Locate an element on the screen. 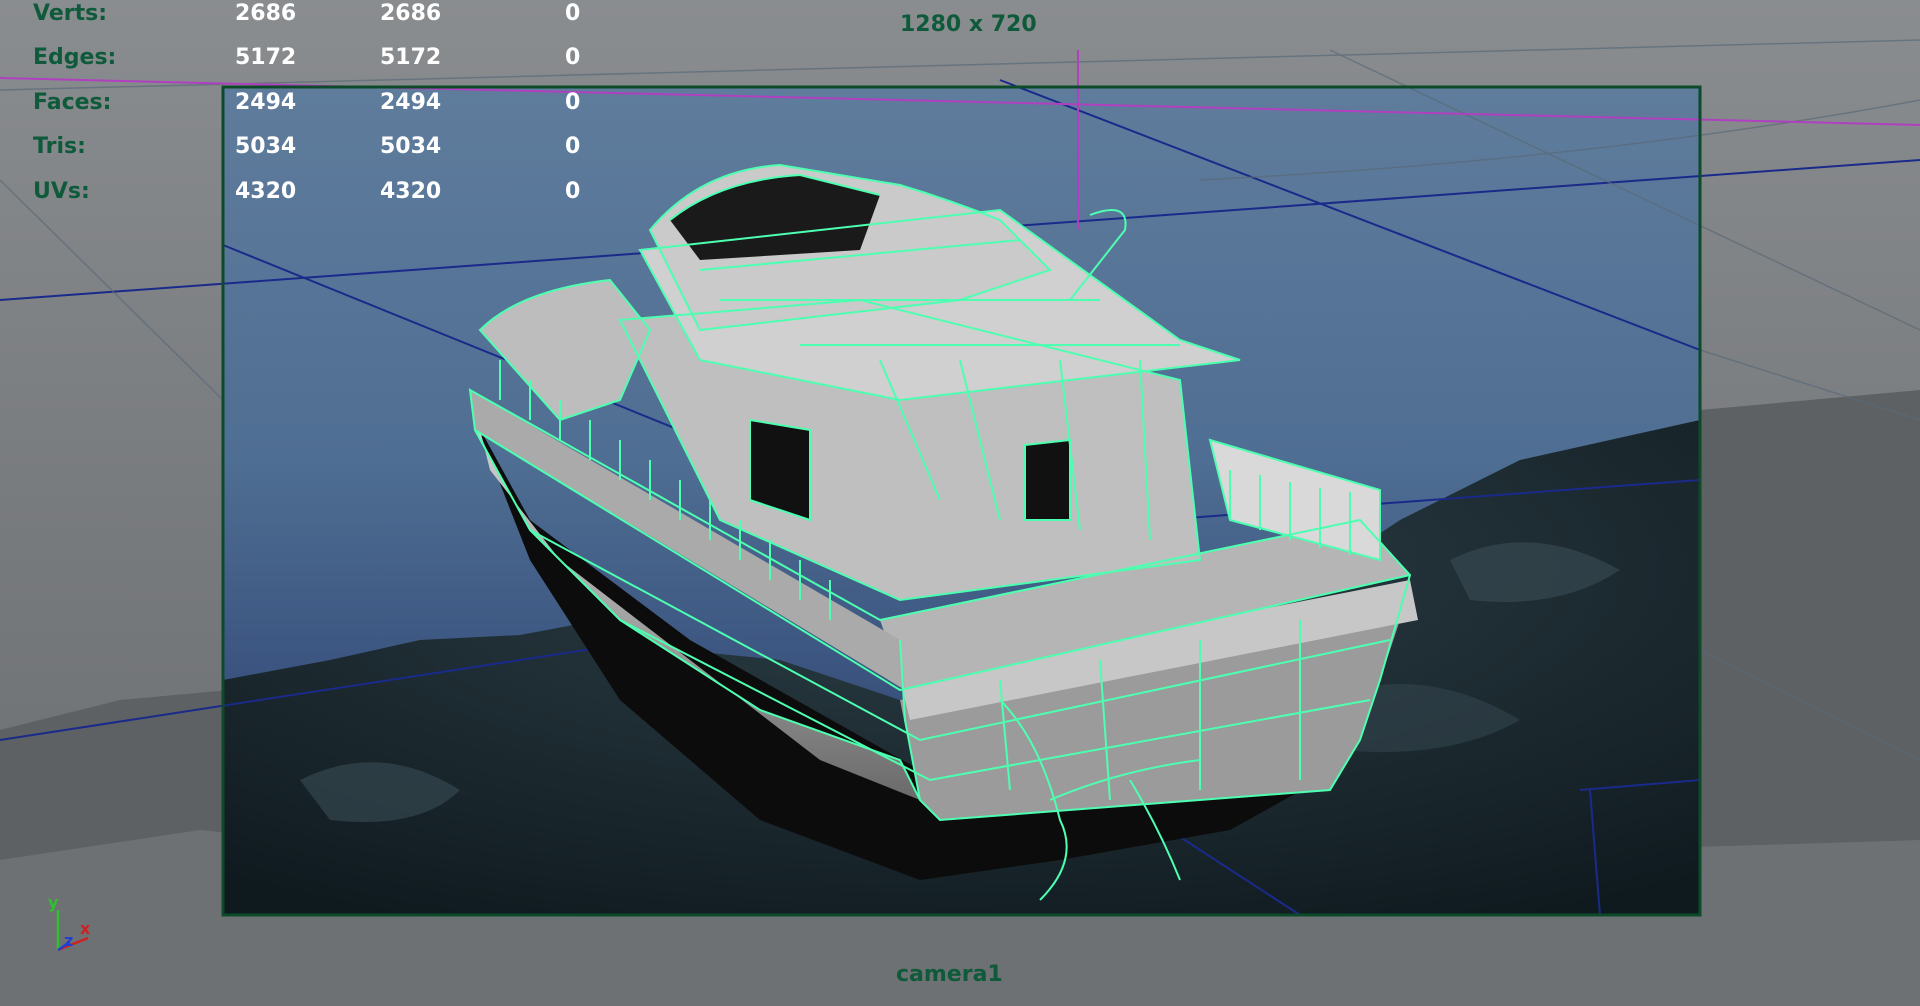 This screenshot has width=1920, height=1006. hud-faces-selected: 2494 is located at coordinates (411, 102).